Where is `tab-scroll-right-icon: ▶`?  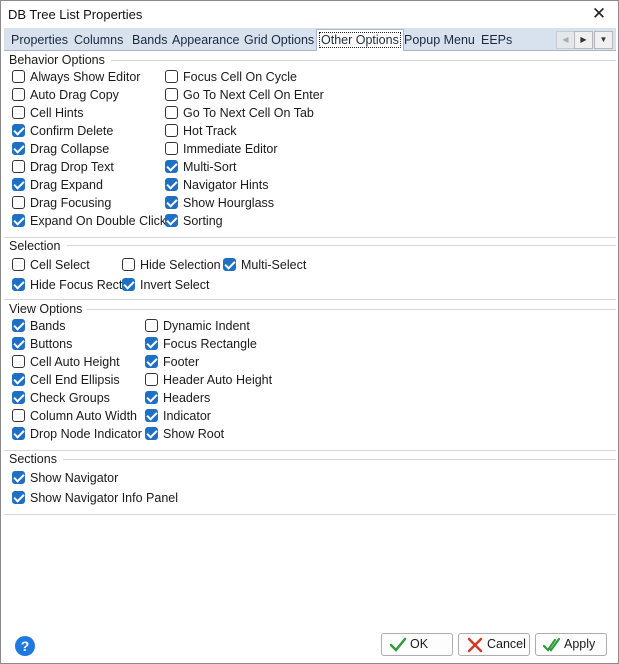 tab-scroll-right-icon: ▶ is located at coordinates (583, 40).